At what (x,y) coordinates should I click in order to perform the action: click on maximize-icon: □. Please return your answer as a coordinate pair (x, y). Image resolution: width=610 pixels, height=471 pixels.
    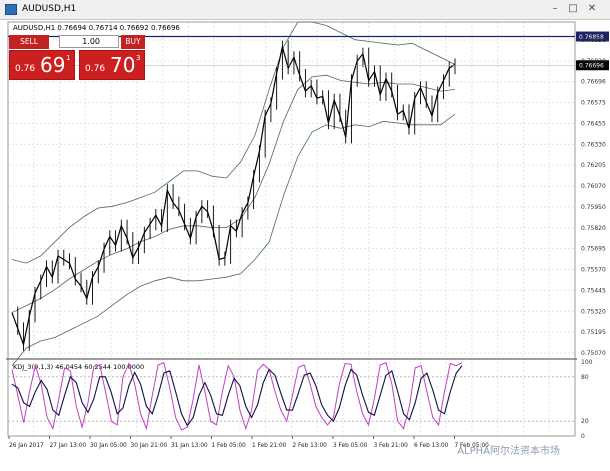
    Looking at the image, I should click on (573, 9).